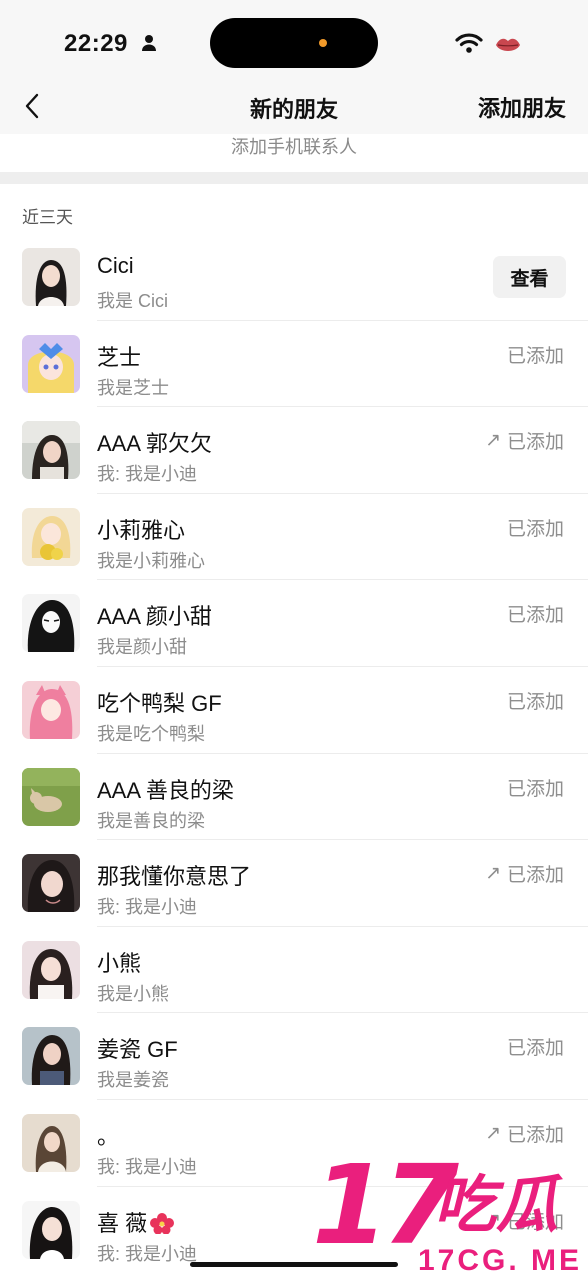 Image resolution: width=588 pixels, height=1280 pixels. What do you see at coordinates (151, 820) in the screenshot?
I see `friend-request-message: 我是善良的梁` at bounding box center [151, 820].